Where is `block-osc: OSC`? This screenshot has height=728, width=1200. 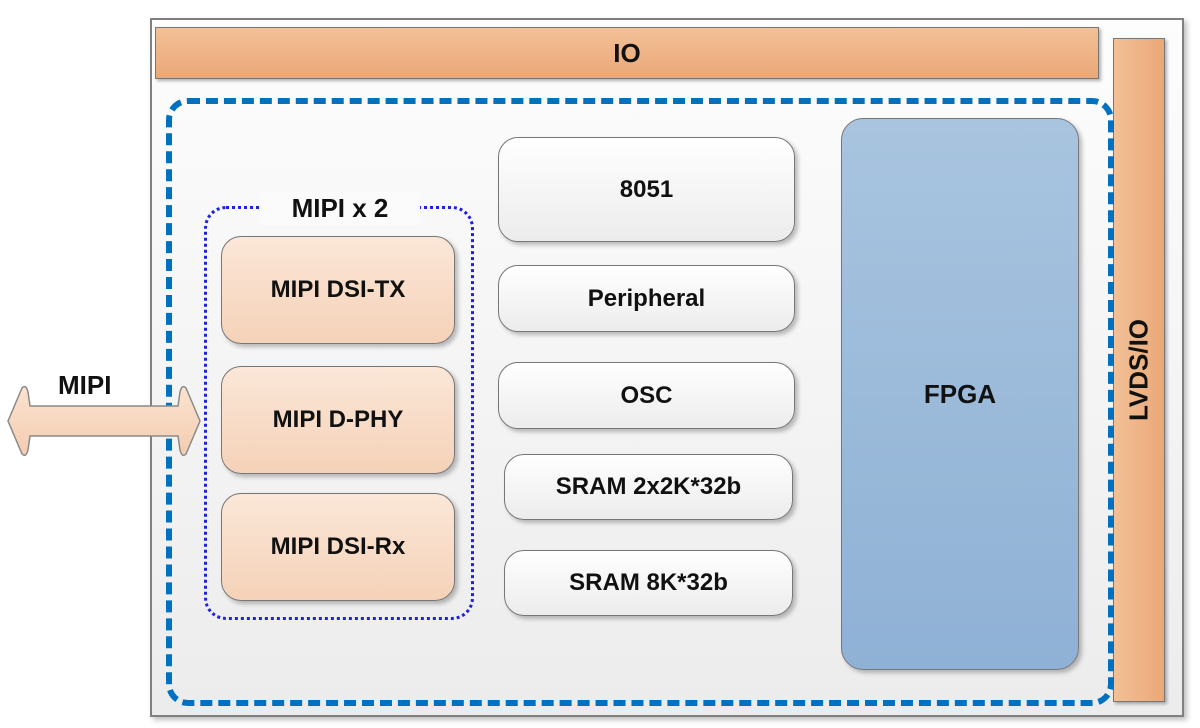 block-osc: OSC is located at coordinates (646, 395).